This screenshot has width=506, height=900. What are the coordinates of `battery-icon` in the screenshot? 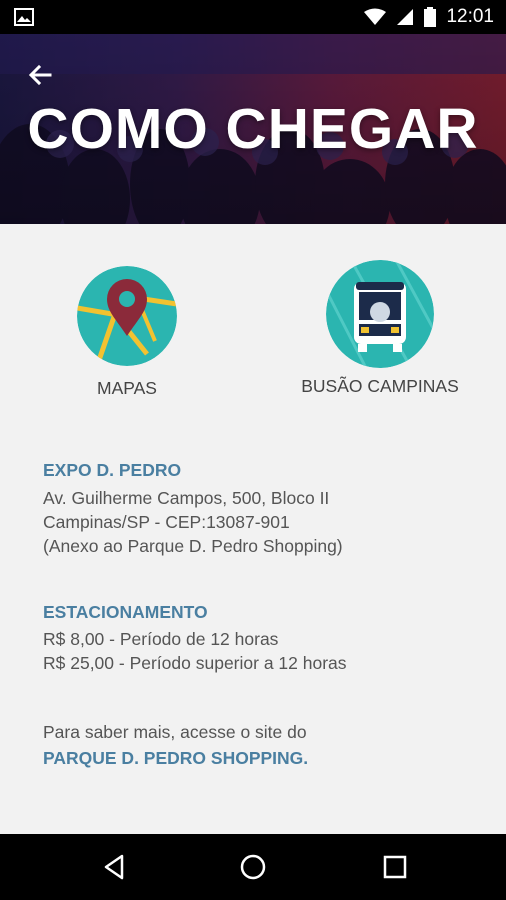 It's located at (430, 17).